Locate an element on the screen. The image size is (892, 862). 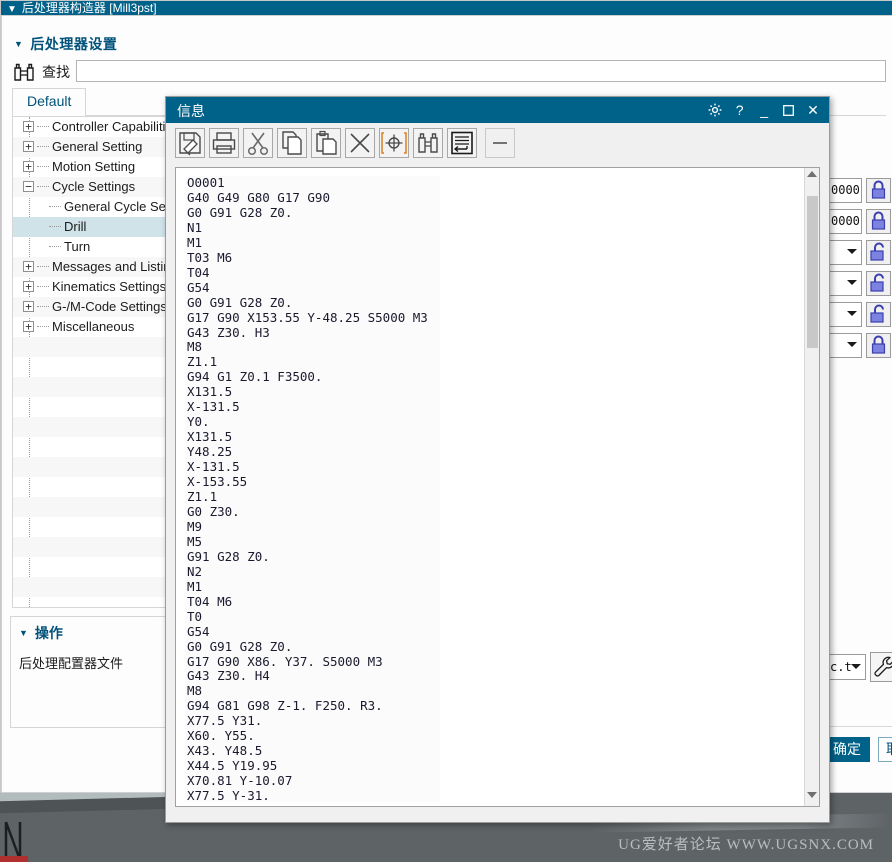
tree-item-drill: Drill is located at coordinates (90, 227).